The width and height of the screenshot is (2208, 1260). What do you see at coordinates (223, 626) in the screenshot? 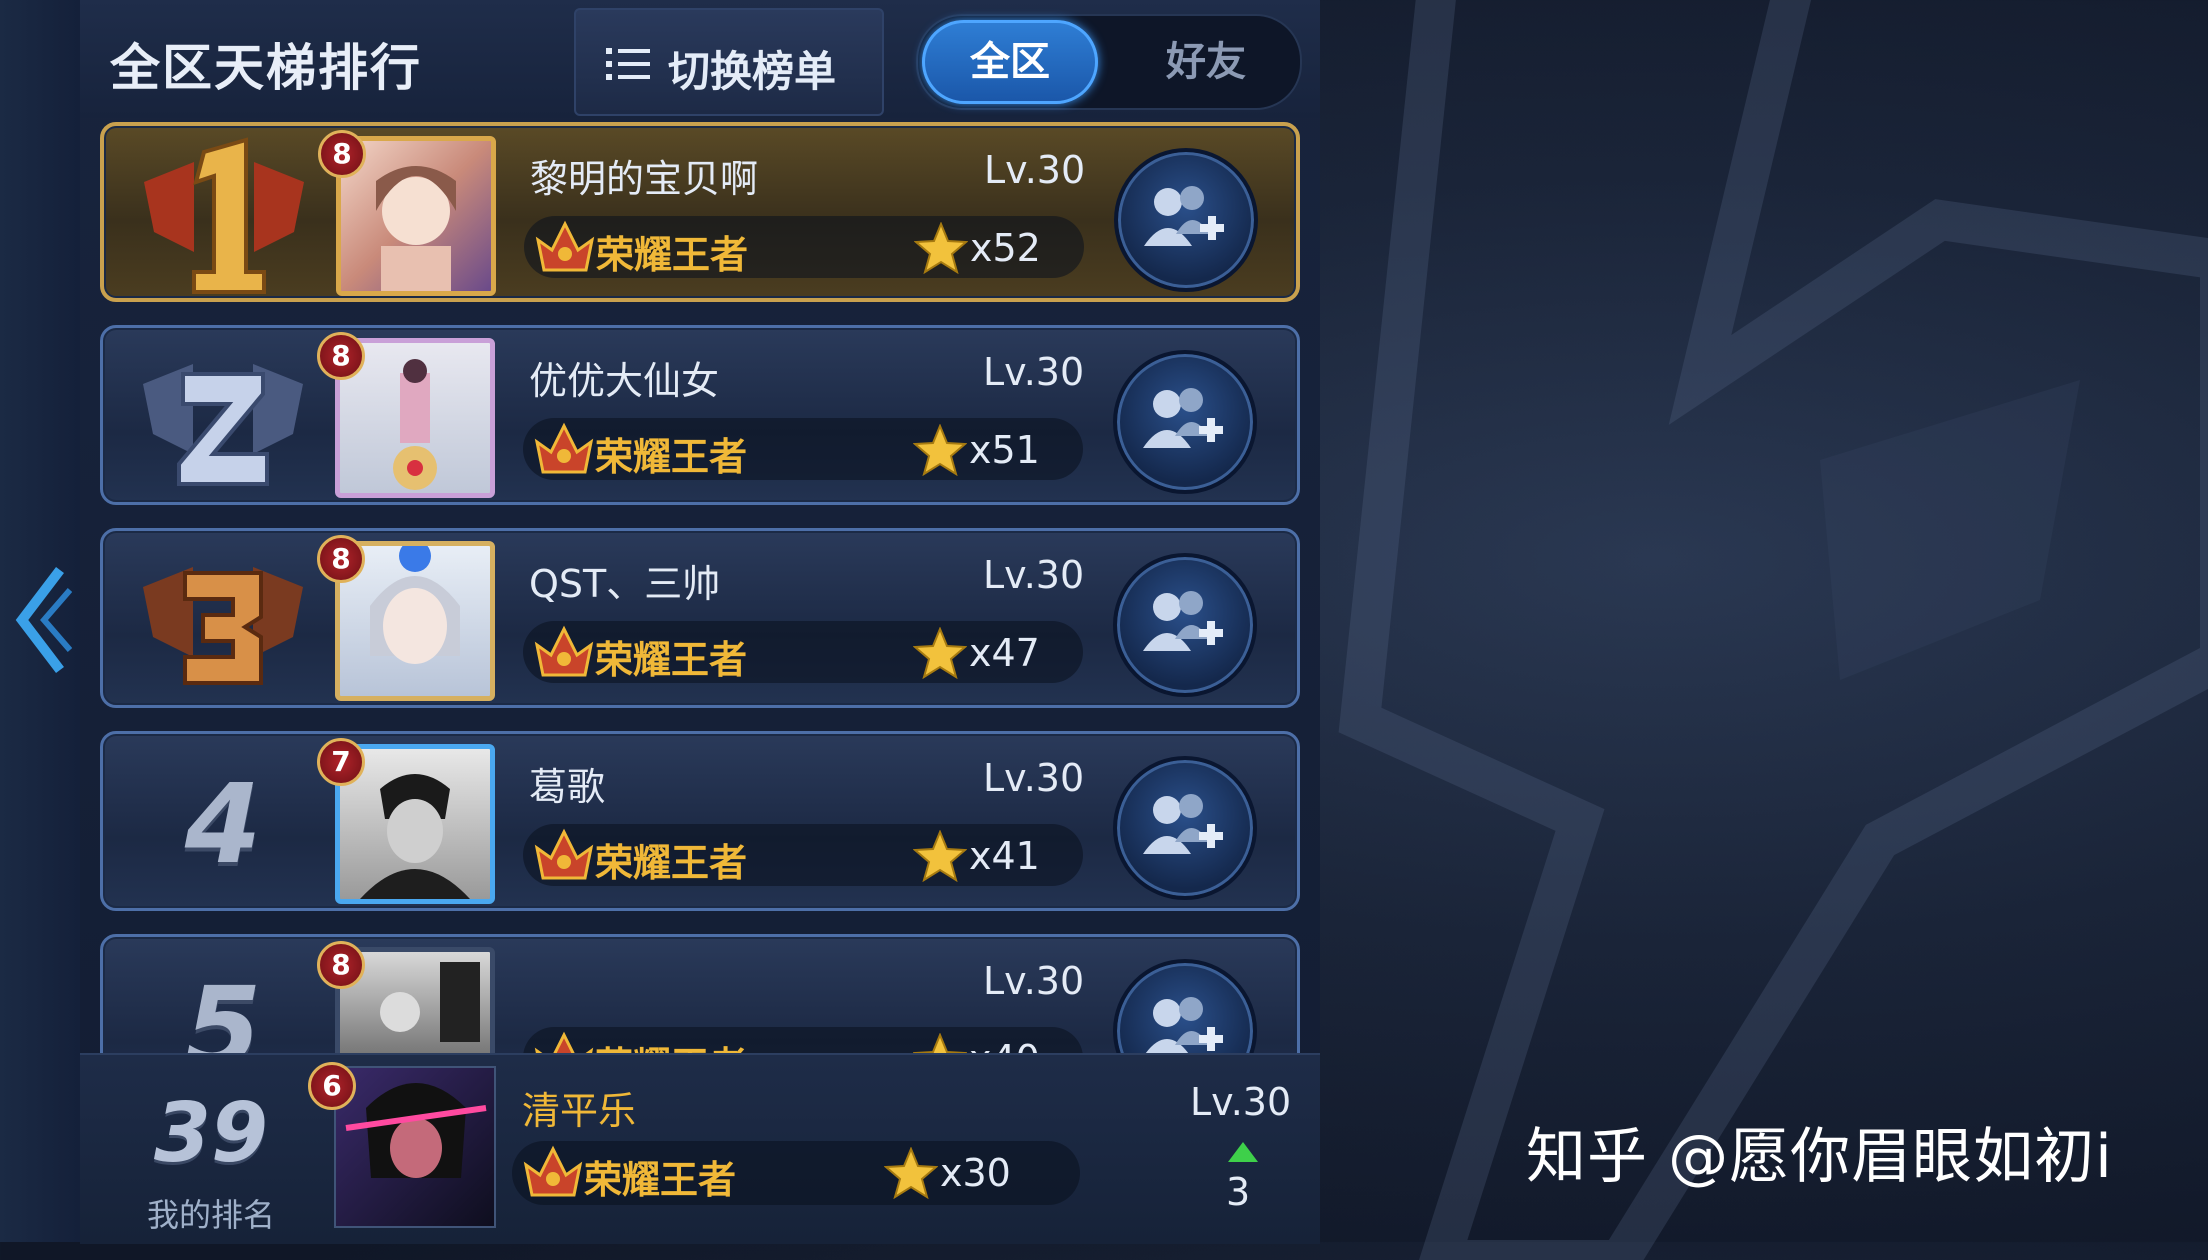
I see `rank-3-badge-icon` at bounding box center [223, 626].